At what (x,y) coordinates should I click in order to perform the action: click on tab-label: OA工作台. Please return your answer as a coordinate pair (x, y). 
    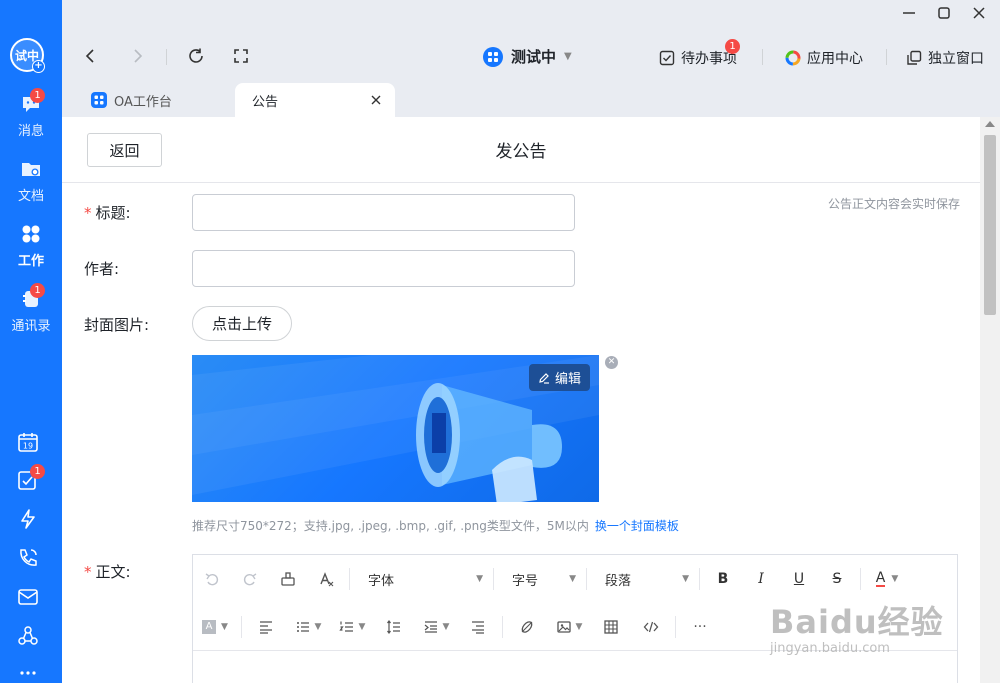
    Looking at the image, I should click on (143, 102).